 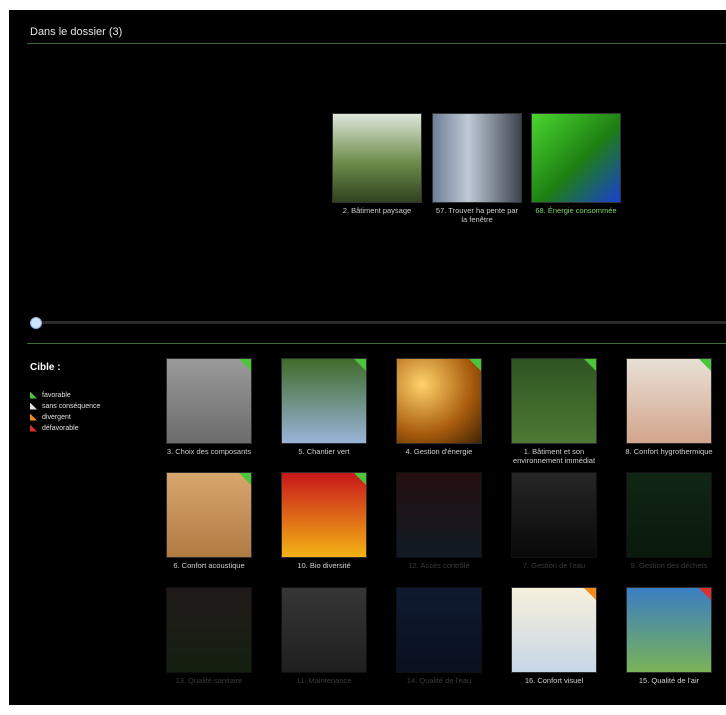 I want to click on target-item: 3. Choix des composants, so click(x=209, y=407).